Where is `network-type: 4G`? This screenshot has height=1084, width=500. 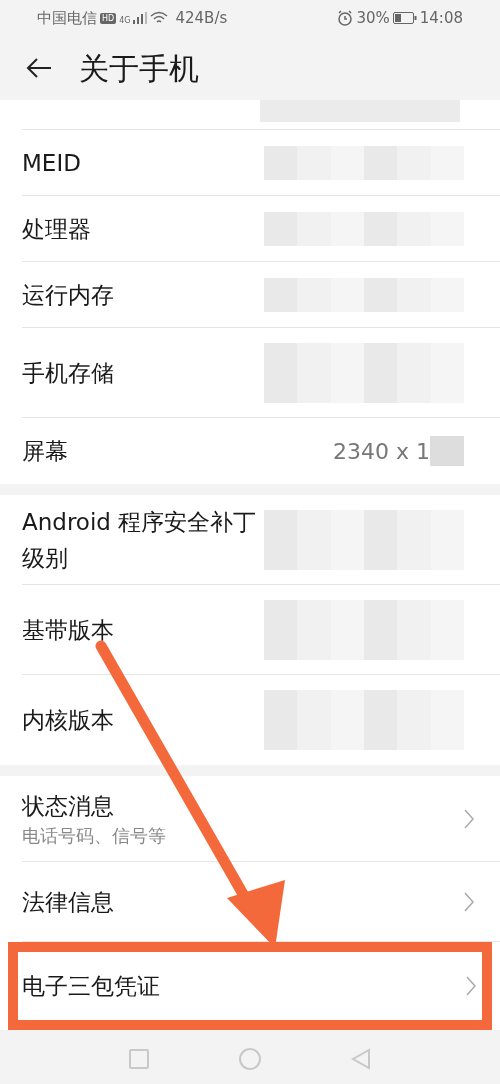
network-type: 4G is located at coordinates (125, 20).